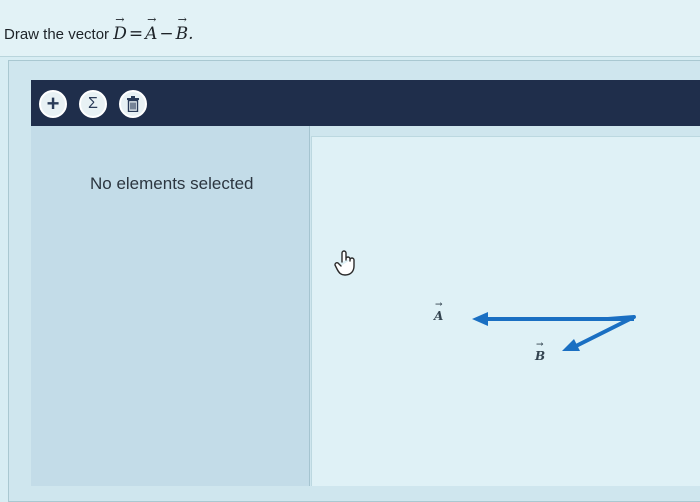 Image resolution: width=700 pixels, height=502 pixels. Describe the element at coordinates (57, 34) in the screenshot. I see `question-prefix: Draw the vector` at that location.